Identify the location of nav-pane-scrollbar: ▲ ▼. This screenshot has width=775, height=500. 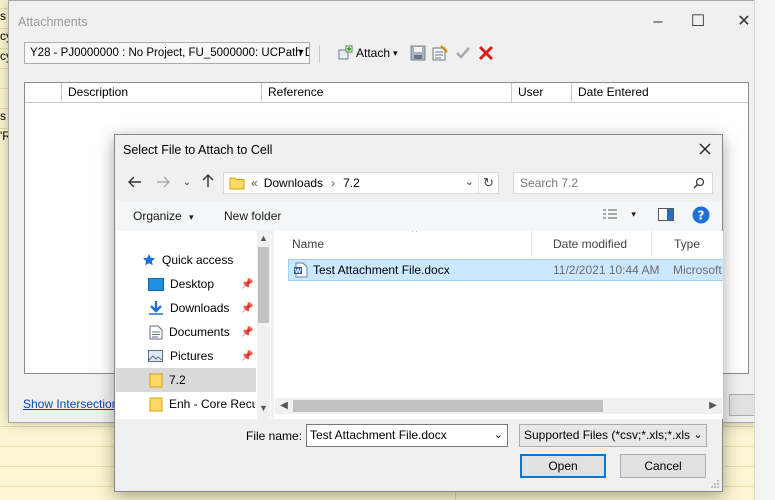
(263, 325).